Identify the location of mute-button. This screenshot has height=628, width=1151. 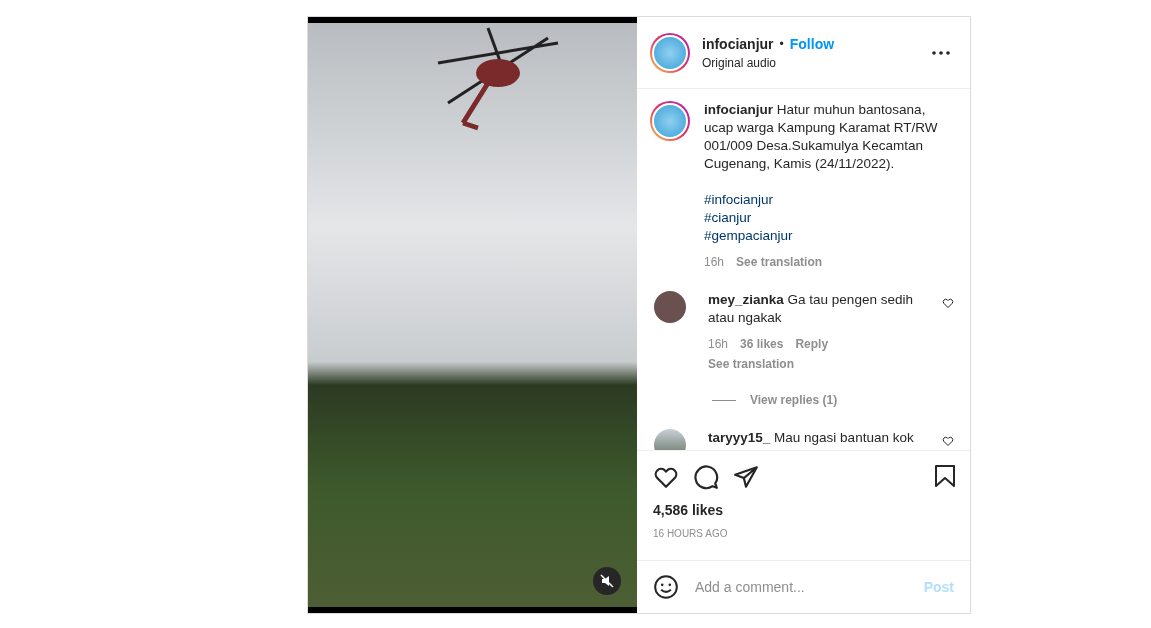
(607, 581).